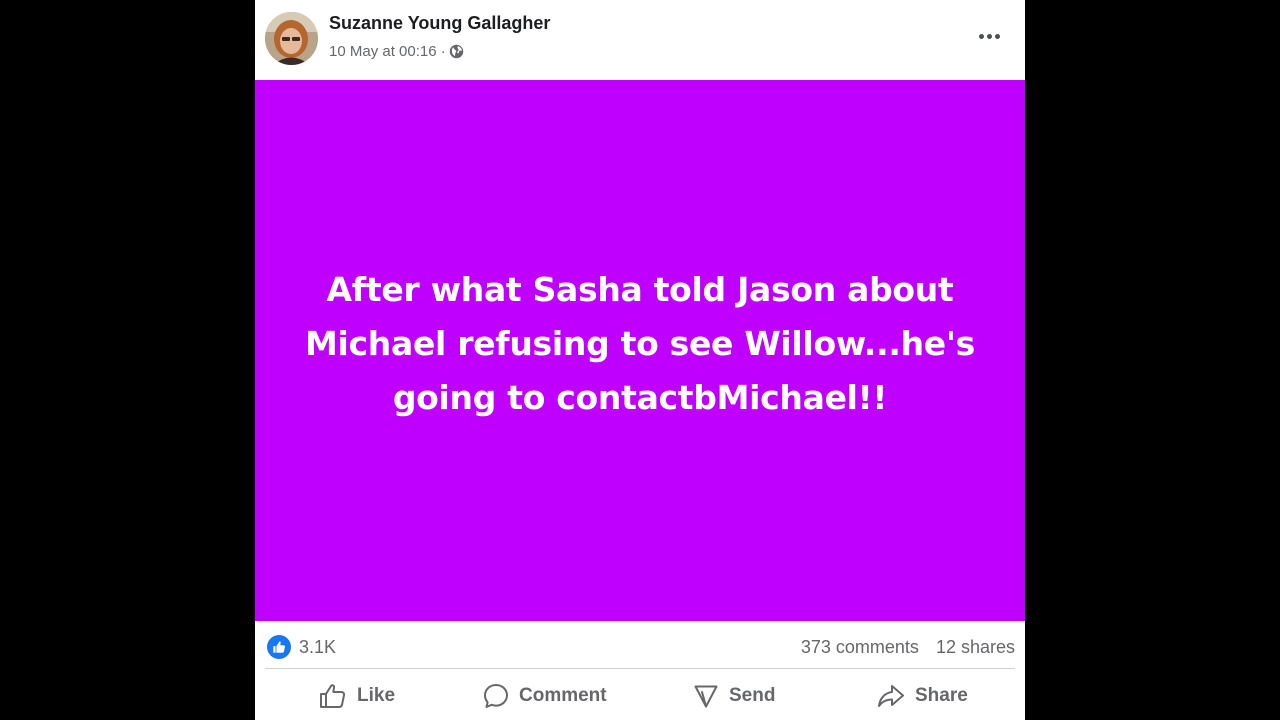 This screenshot has height=720, width=1280. Describe the element at coordinates (941, 695) in the screenshot. I see `share-button-label: Share` at that location.